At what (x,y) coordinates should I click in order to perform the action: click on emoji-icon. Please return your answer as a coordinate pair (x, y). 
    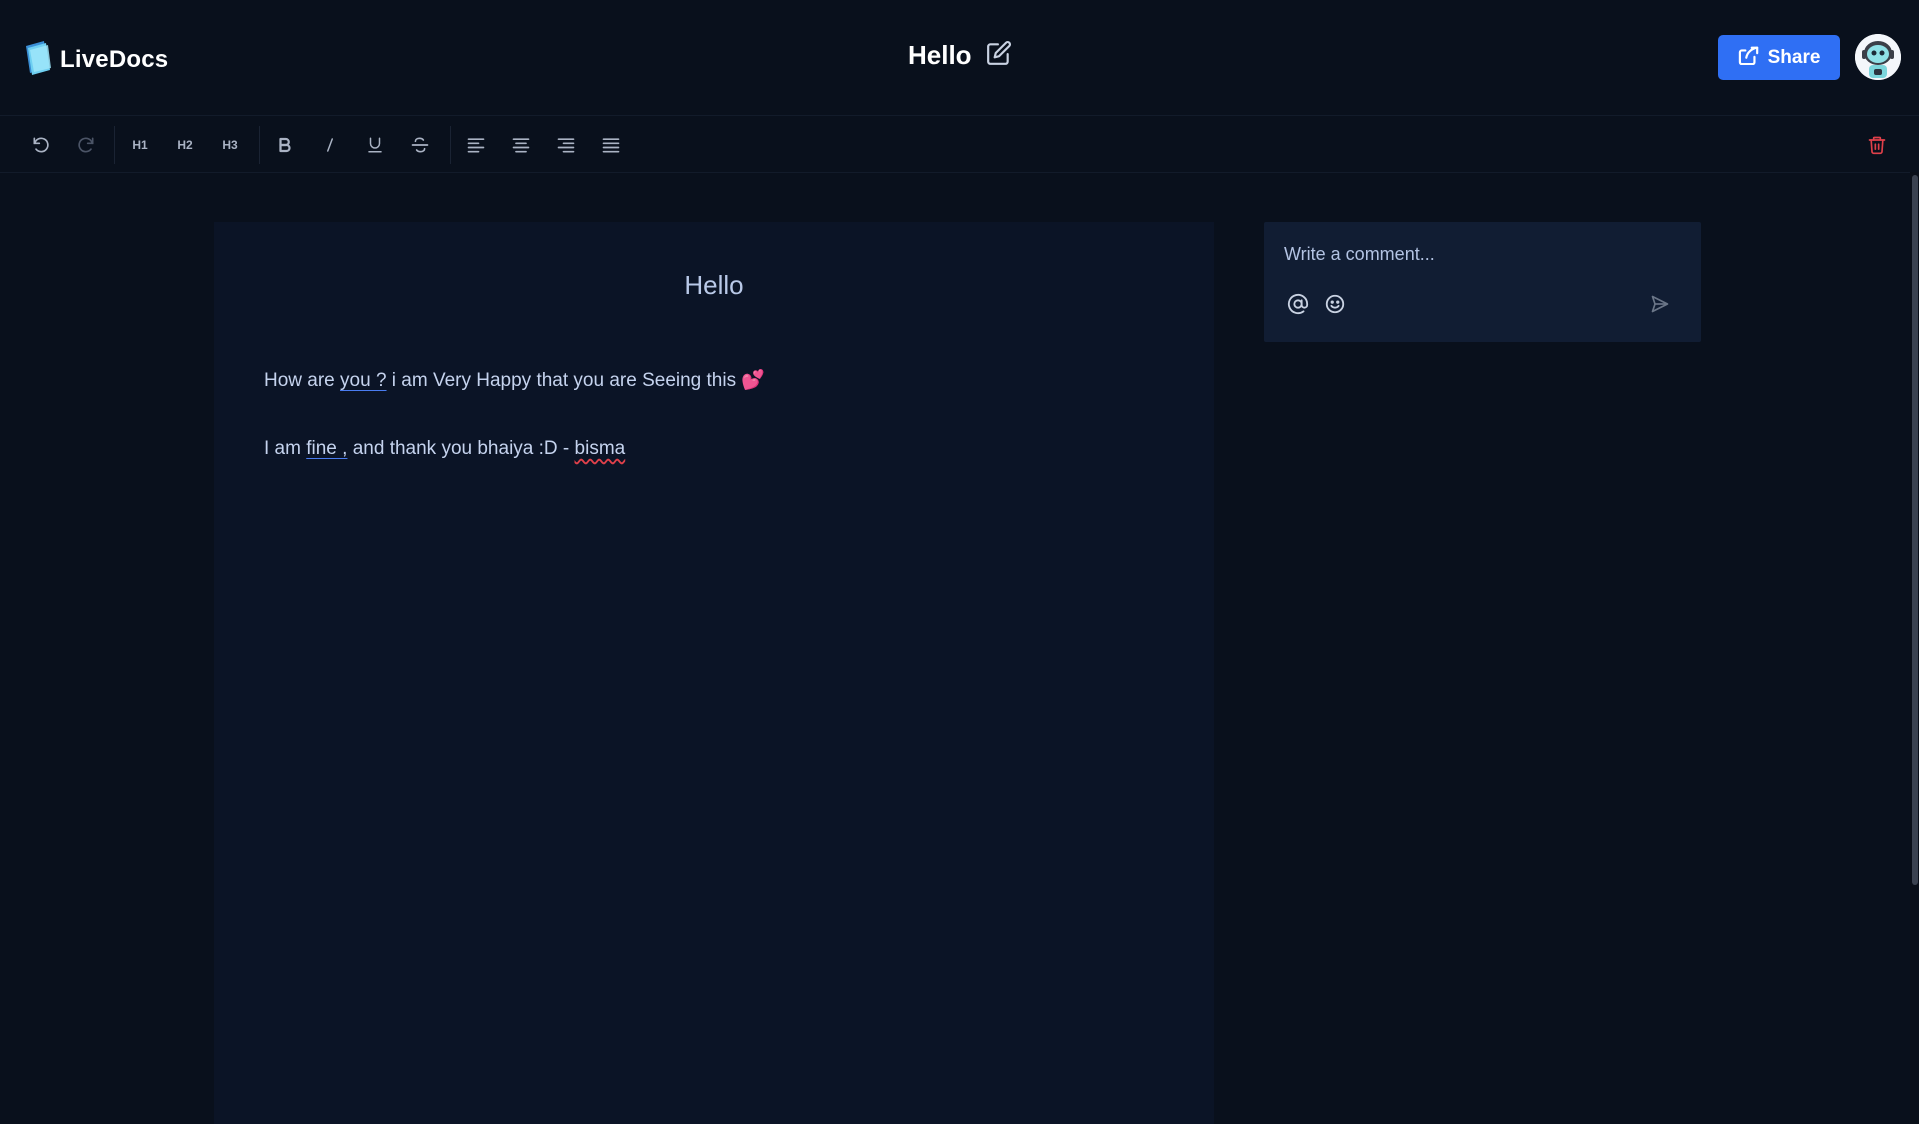
    Looking at the image, I should click on (1335, 304).